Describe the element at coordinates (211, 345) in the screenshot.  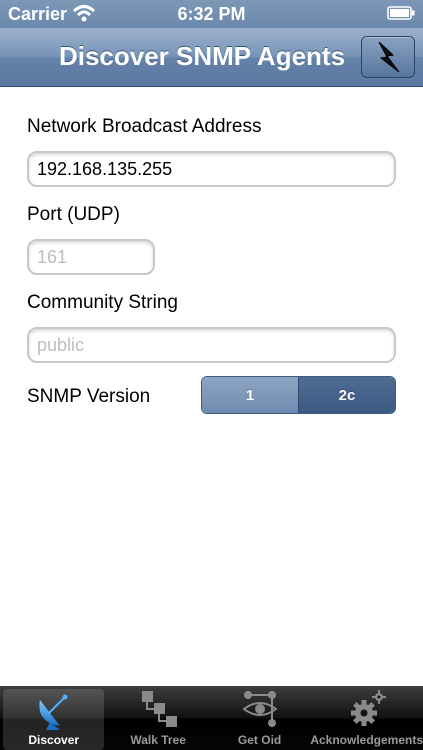
I see `community-string-input` at that location.